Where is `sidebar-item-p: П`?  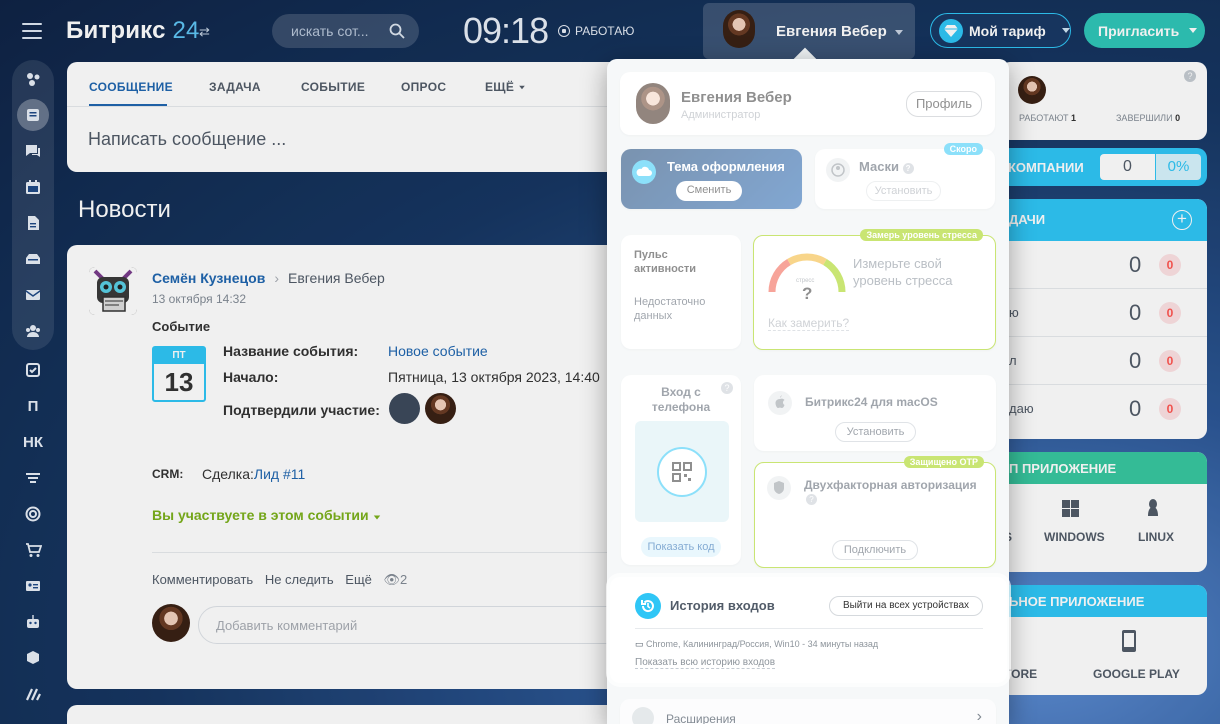
sidebar-item-p: П is located at coordinates (33, 406).